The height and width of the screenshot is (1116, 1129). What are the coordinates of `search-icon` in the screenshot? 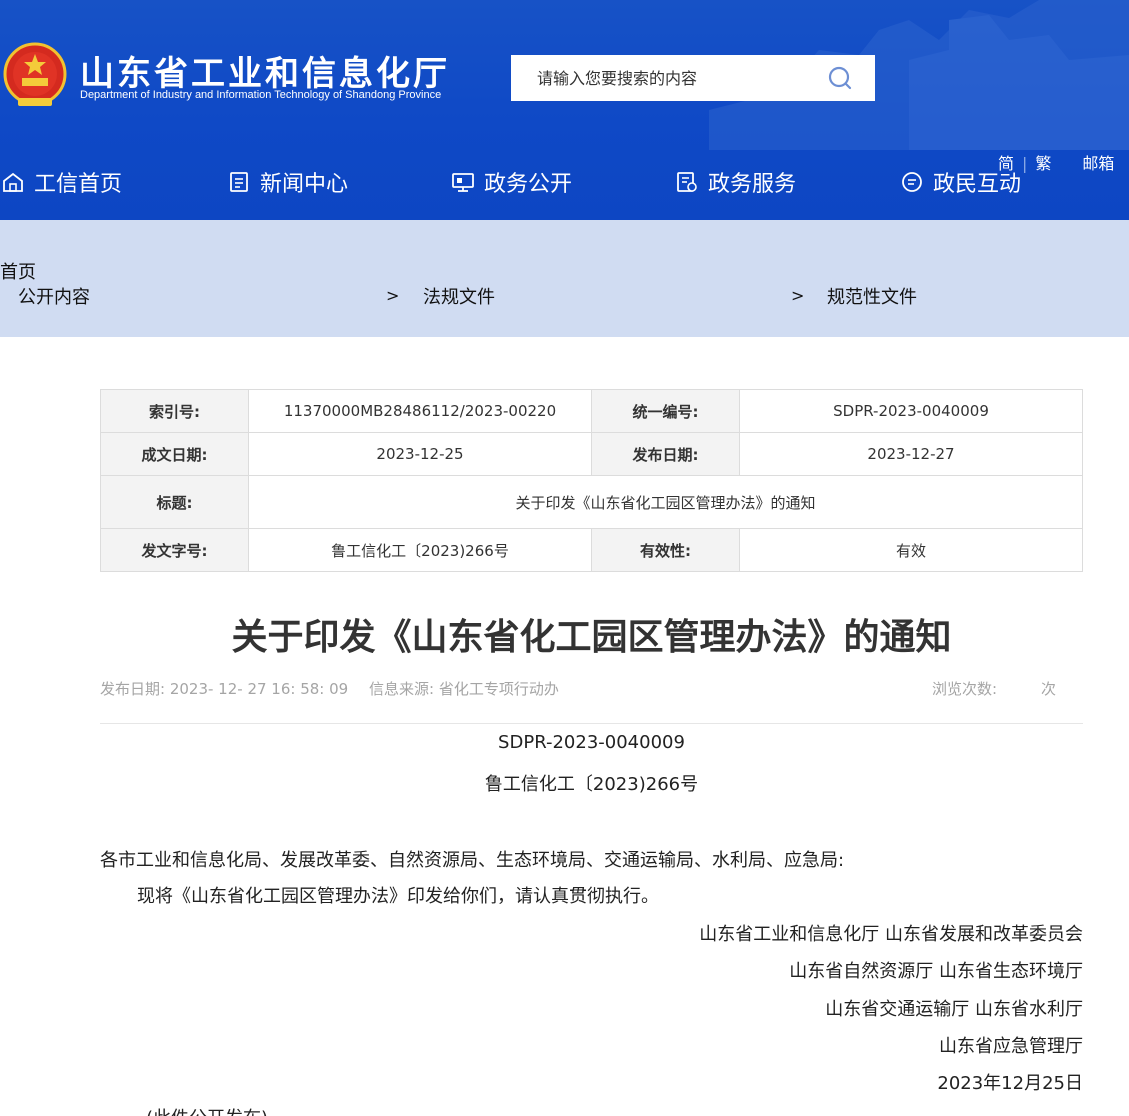 It's located at (840, 78).